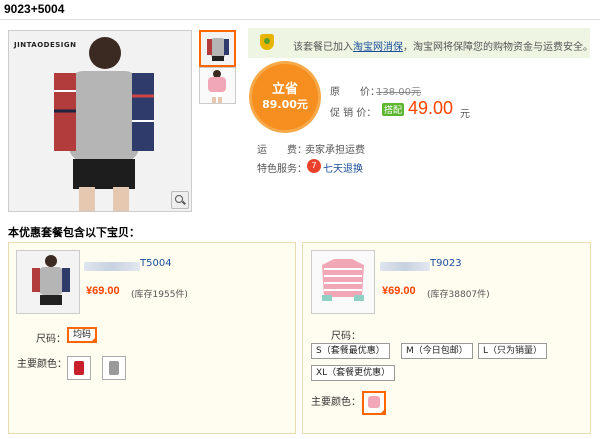 Image resolution: width=600 pixels, height=439 pixels. I want to click on model-illustration, so click(100, 121).